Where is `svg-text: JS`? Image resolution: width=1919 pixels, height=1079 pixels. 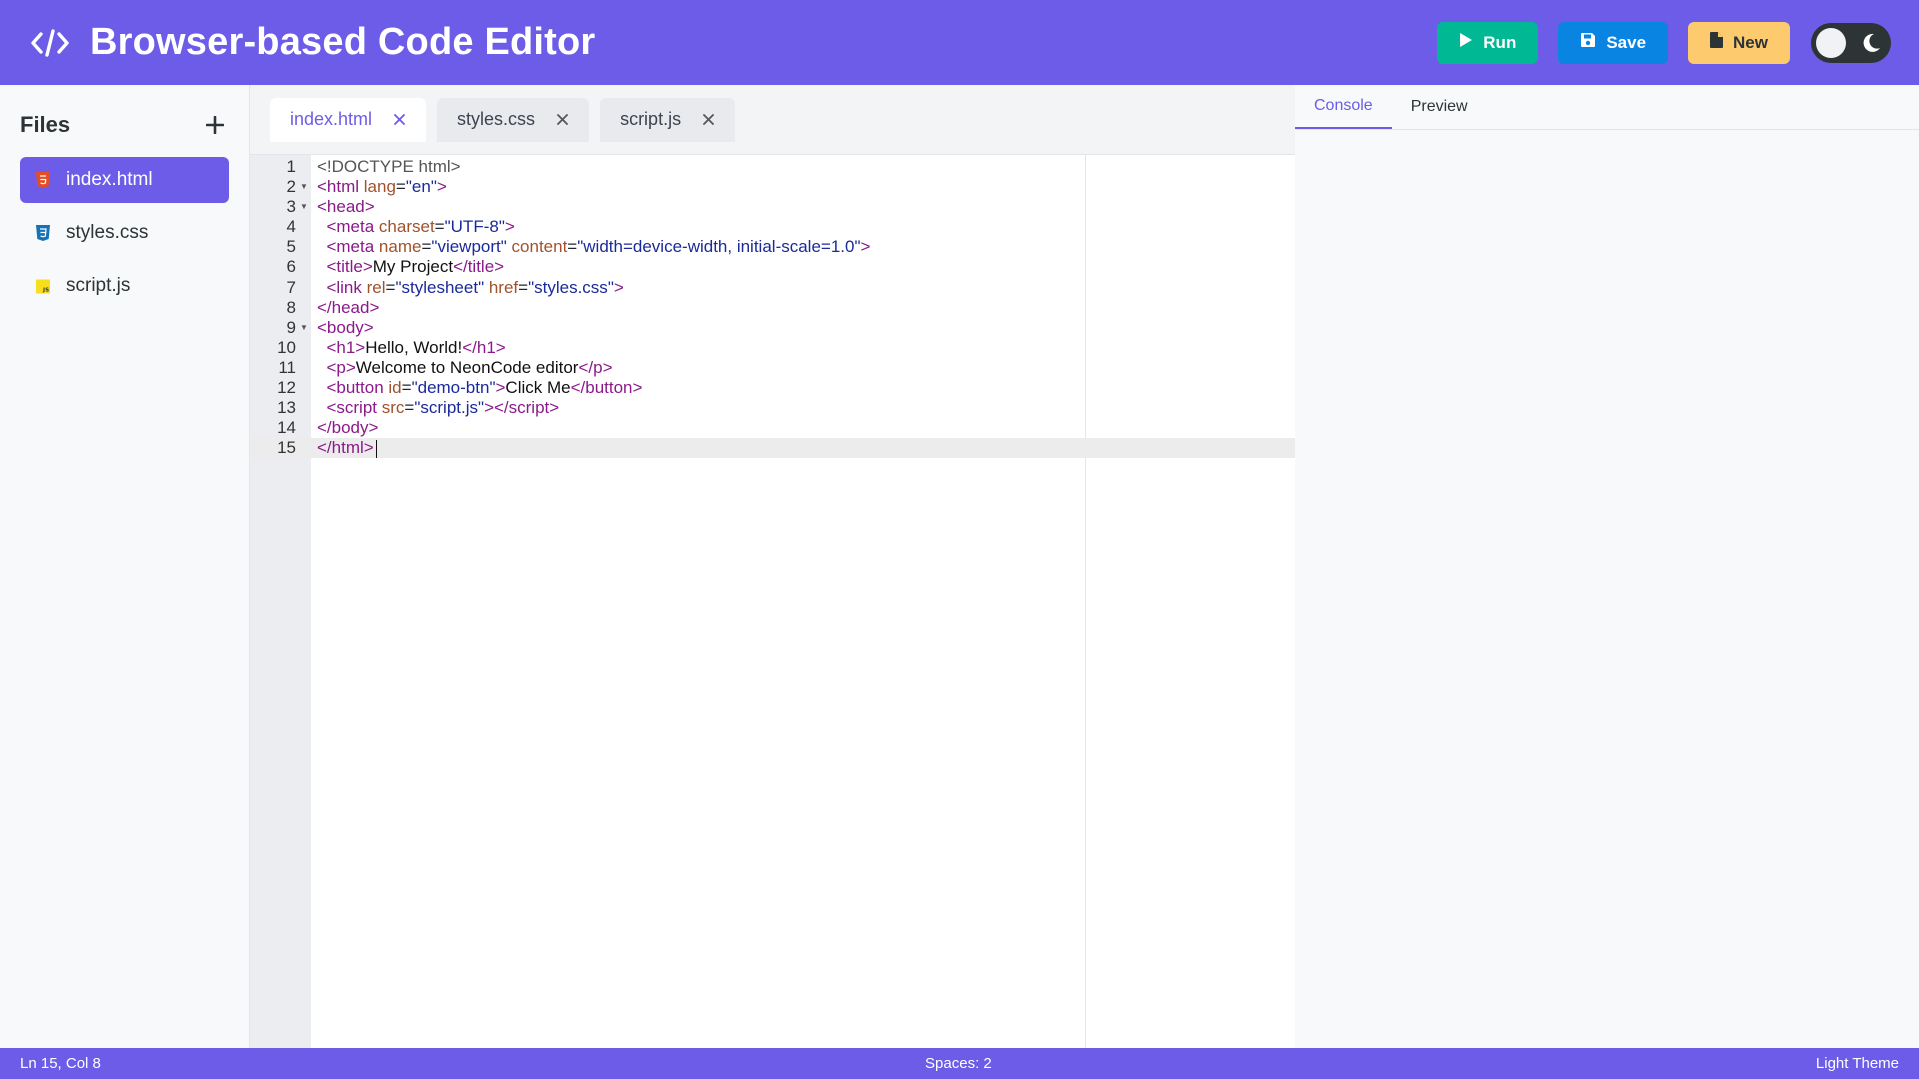 svg-text: JS is located at coordinates (45, 290).